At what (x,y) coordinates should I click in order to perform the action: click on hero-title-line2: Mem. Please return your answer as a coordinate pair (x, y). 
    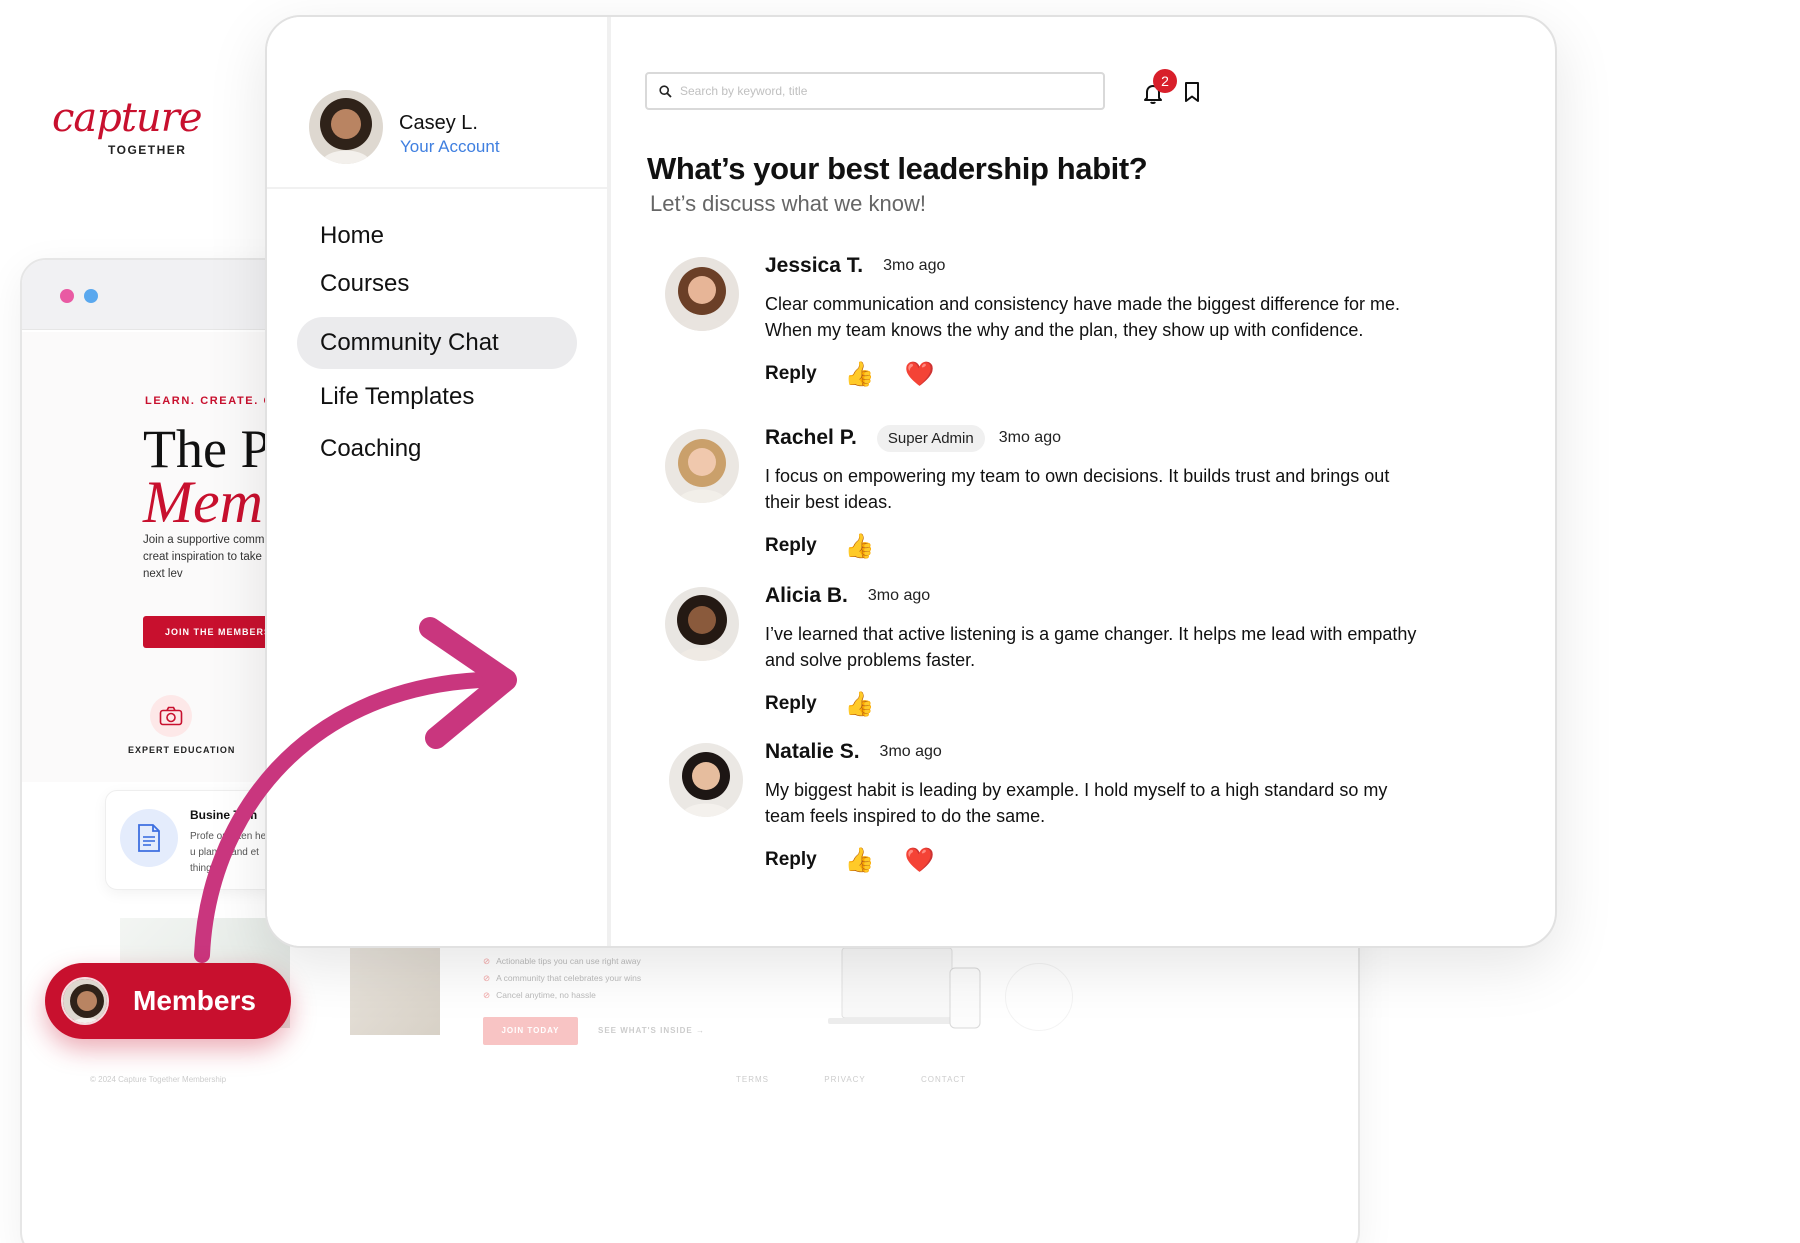
    Looking at the image, I should click on (203, 502).